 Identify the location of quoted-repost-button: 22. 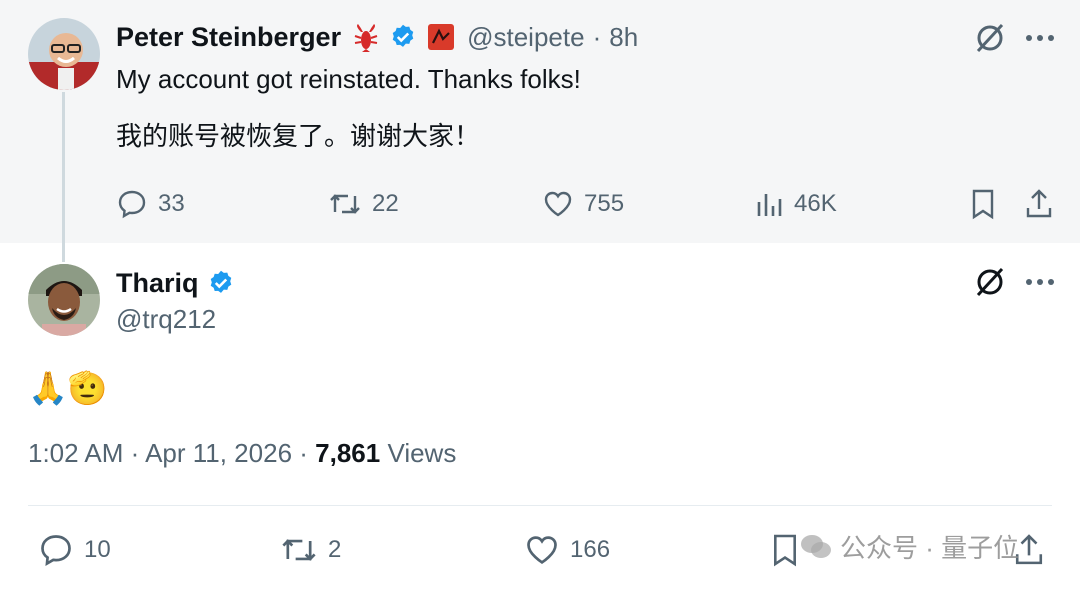
(363, 204).